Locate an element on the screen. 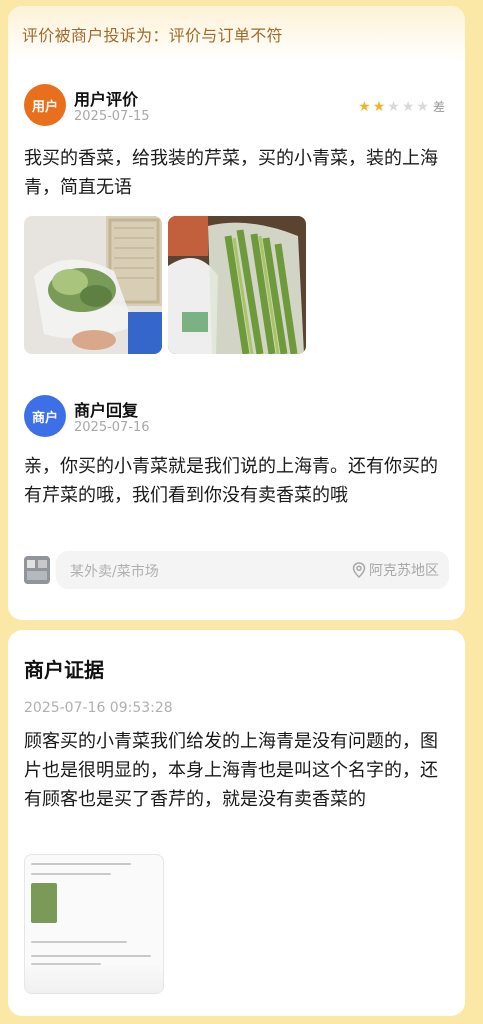 The width and height of the screenshot is (483, 1024). user-review-date: 2025-07-15 is located at coordinates (112, 116).